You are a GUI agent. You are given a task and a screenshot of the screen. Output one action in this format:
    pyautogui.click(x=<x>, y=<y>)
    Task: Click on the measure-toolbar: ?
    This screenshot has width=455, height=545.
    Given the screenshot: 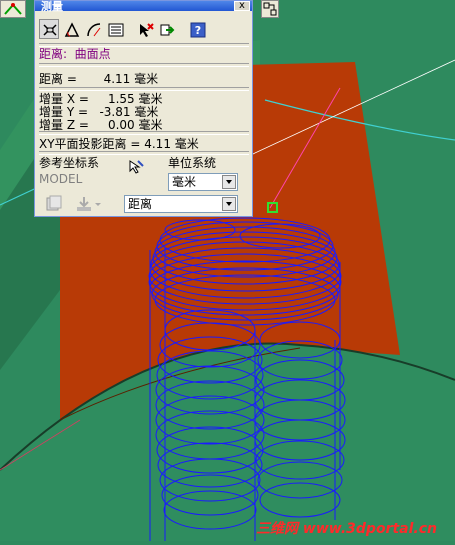 What is the action you would take?
    pyautogui.click(x=144, y=30)
    